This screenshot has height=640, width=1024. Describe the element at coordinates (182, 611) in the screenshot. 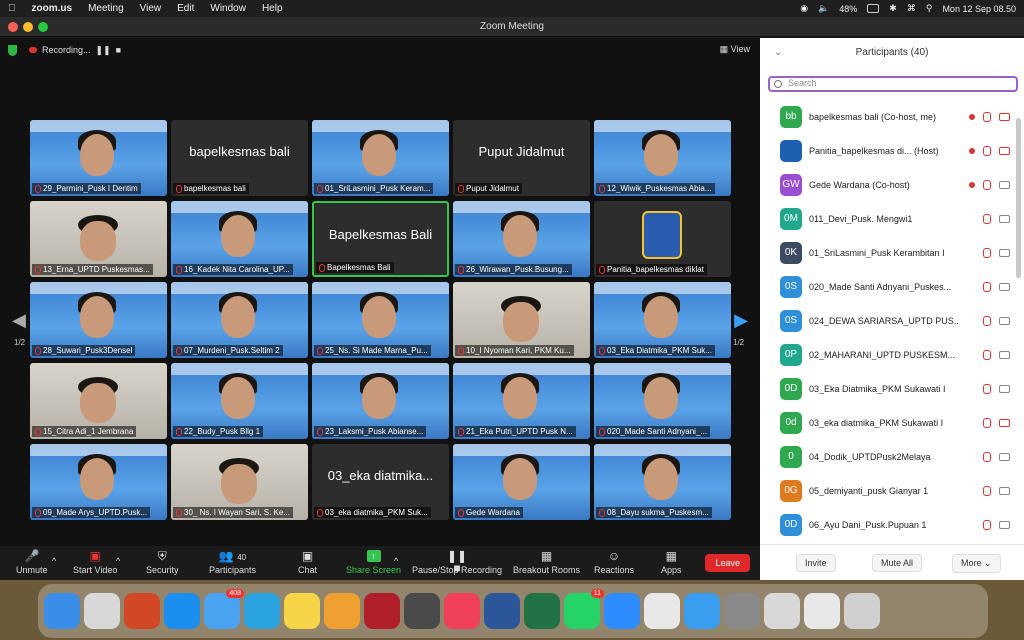

I see `appstore-icon` at that location.